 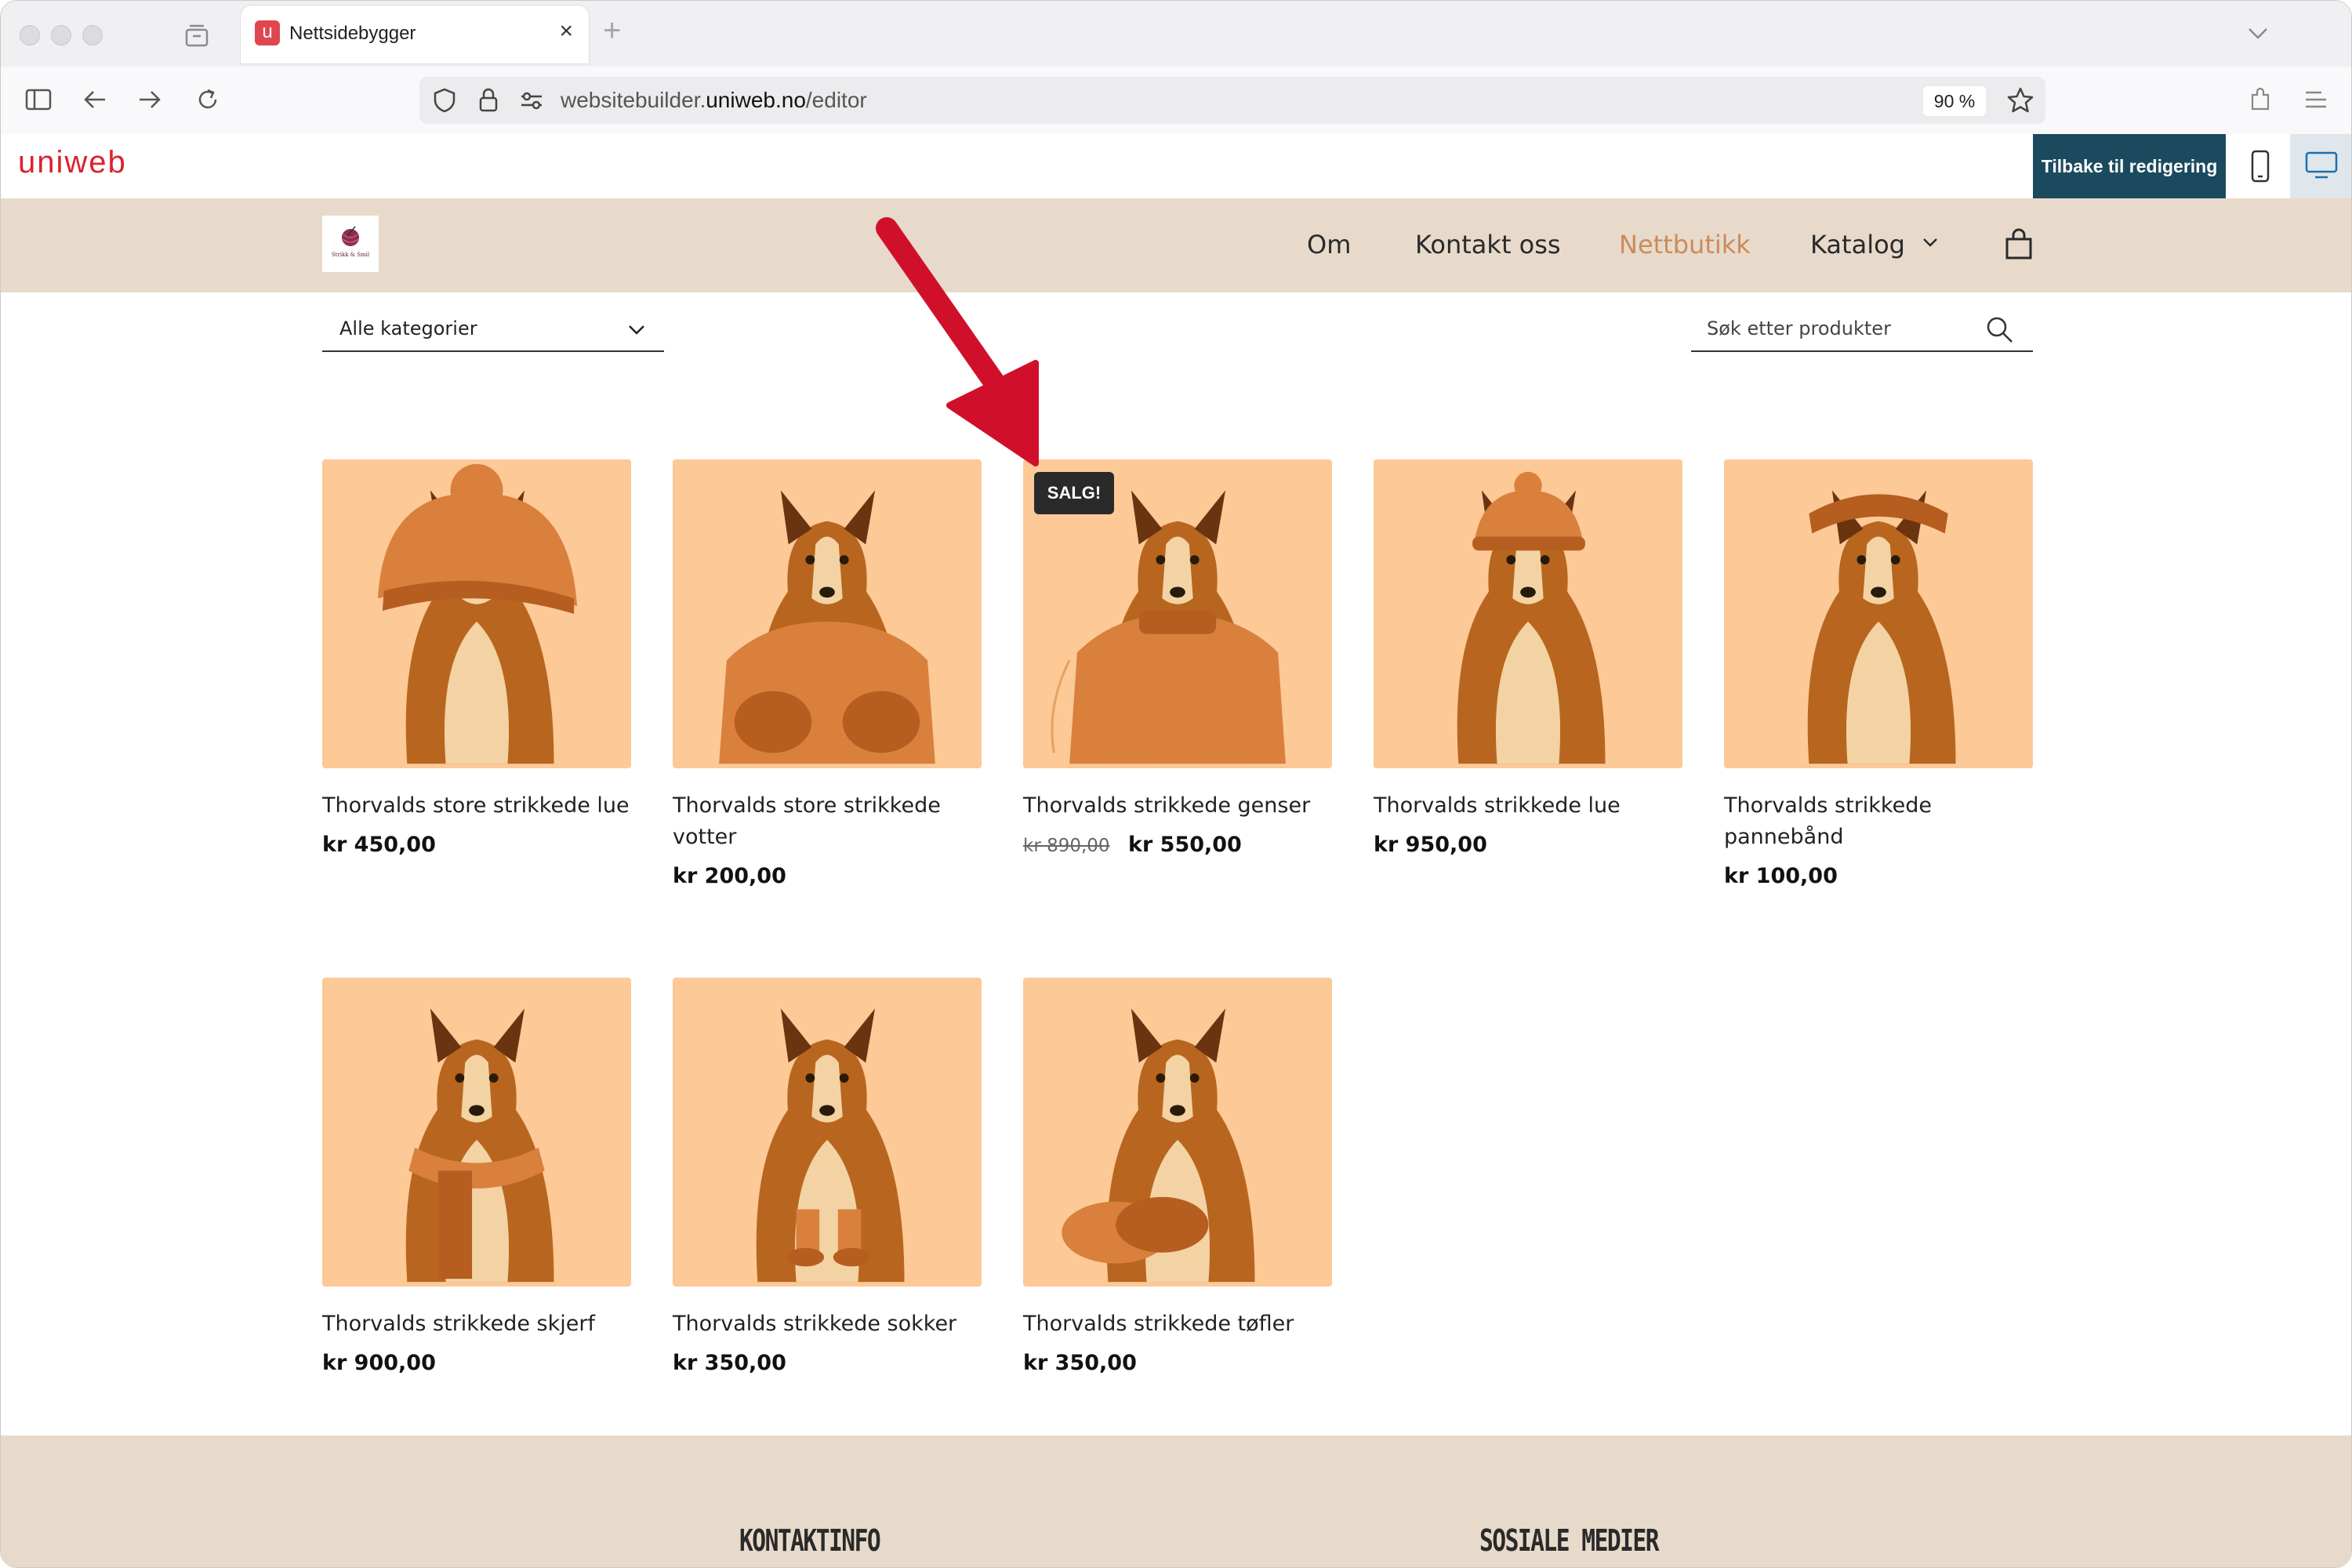 I want to click on product-price: kr 200,00, so click(x=729, y=876).